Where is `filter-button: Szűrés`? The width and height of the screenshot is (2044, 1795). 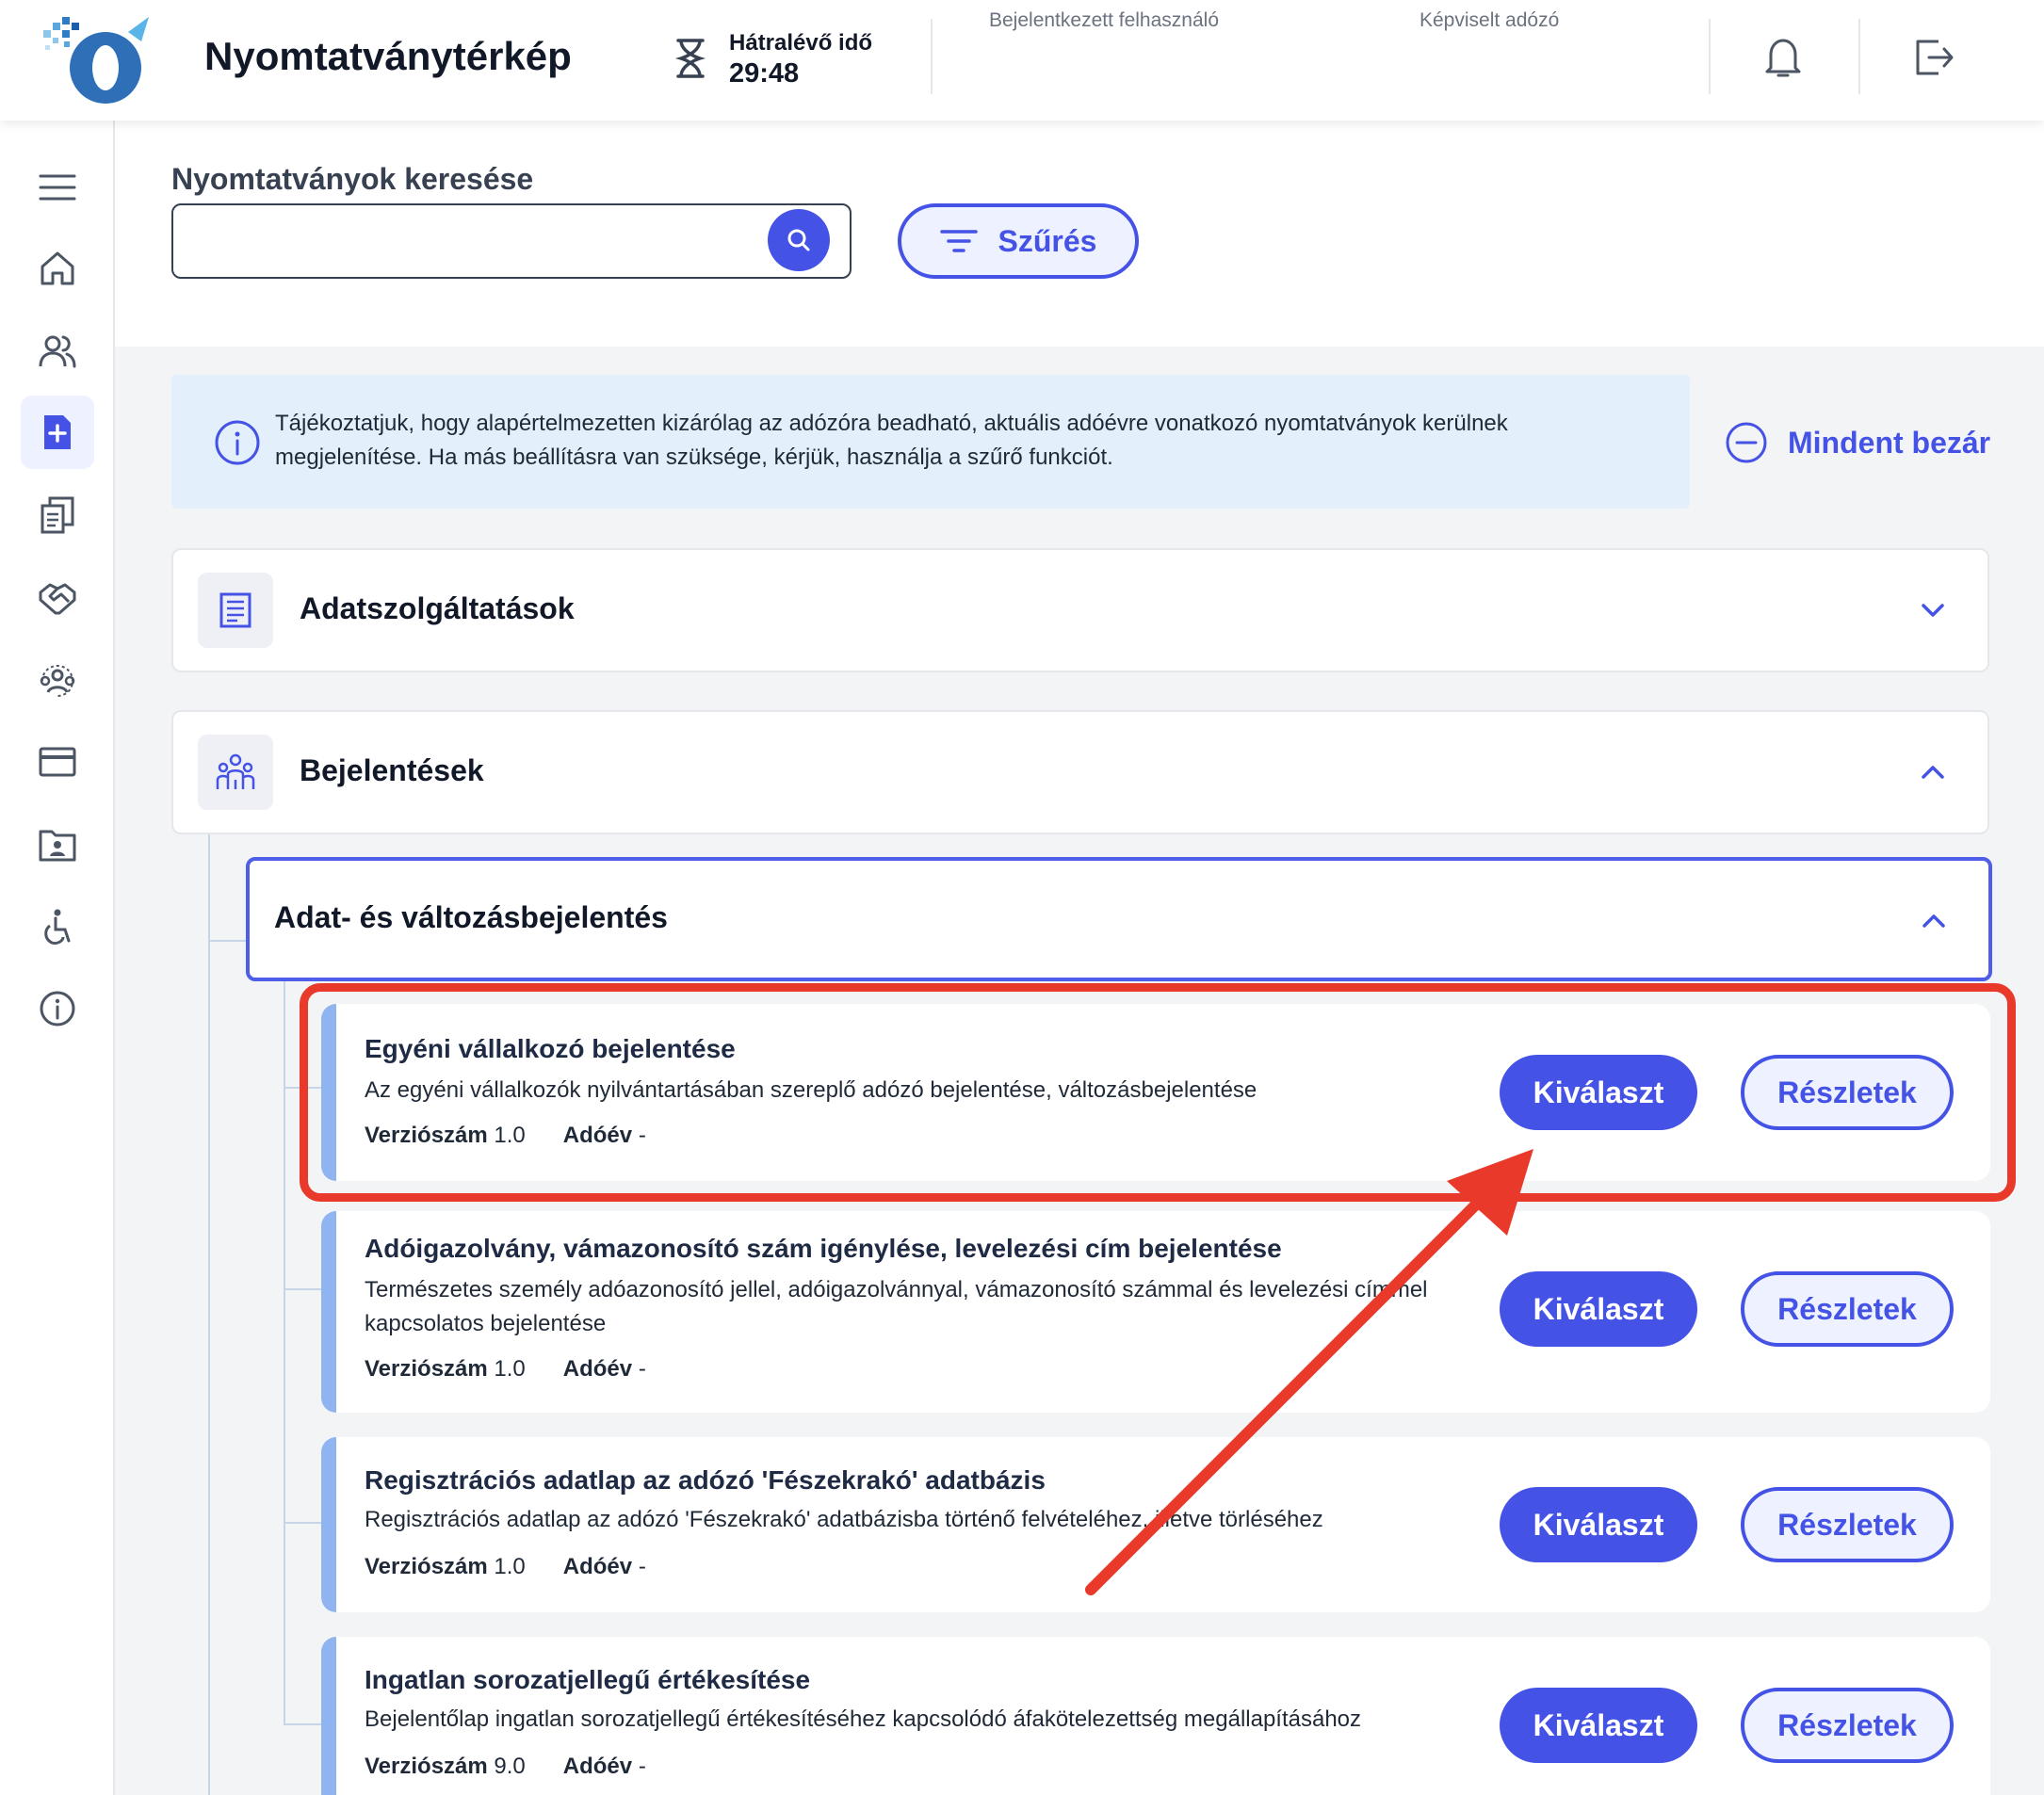 filter-button: Szűrés is located at coordinates (1018, 241).